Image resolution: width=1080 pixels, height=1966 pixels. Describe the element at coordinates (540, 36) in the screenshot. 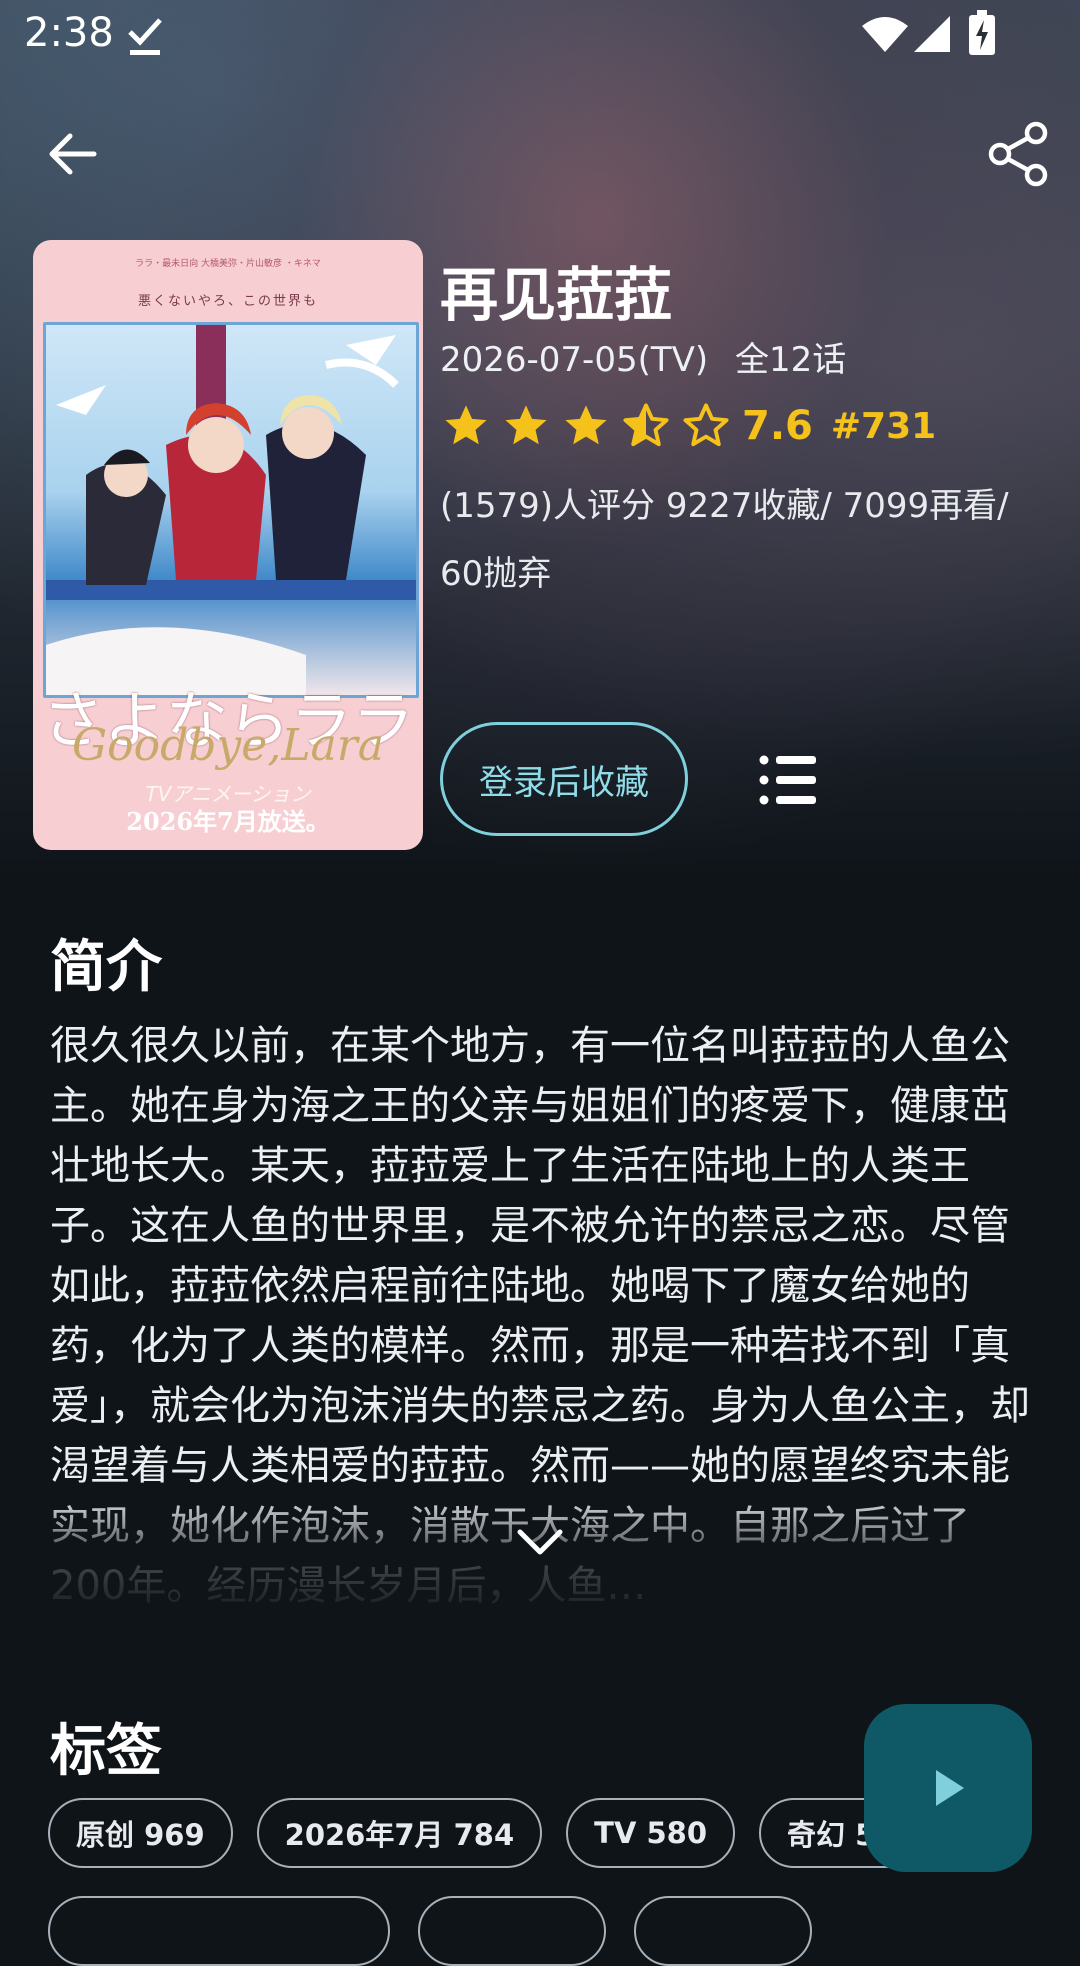

I see `status-bar: 2:38` at that location.